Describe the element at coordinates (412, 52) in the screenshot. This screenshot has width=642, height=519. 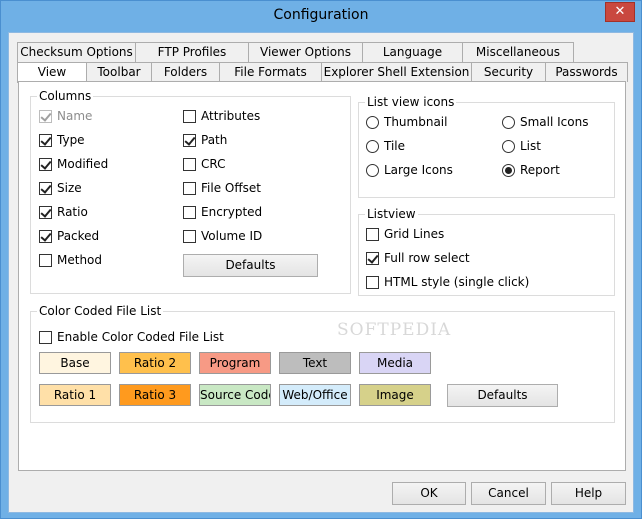
I see `tab-language: Language` at that location.